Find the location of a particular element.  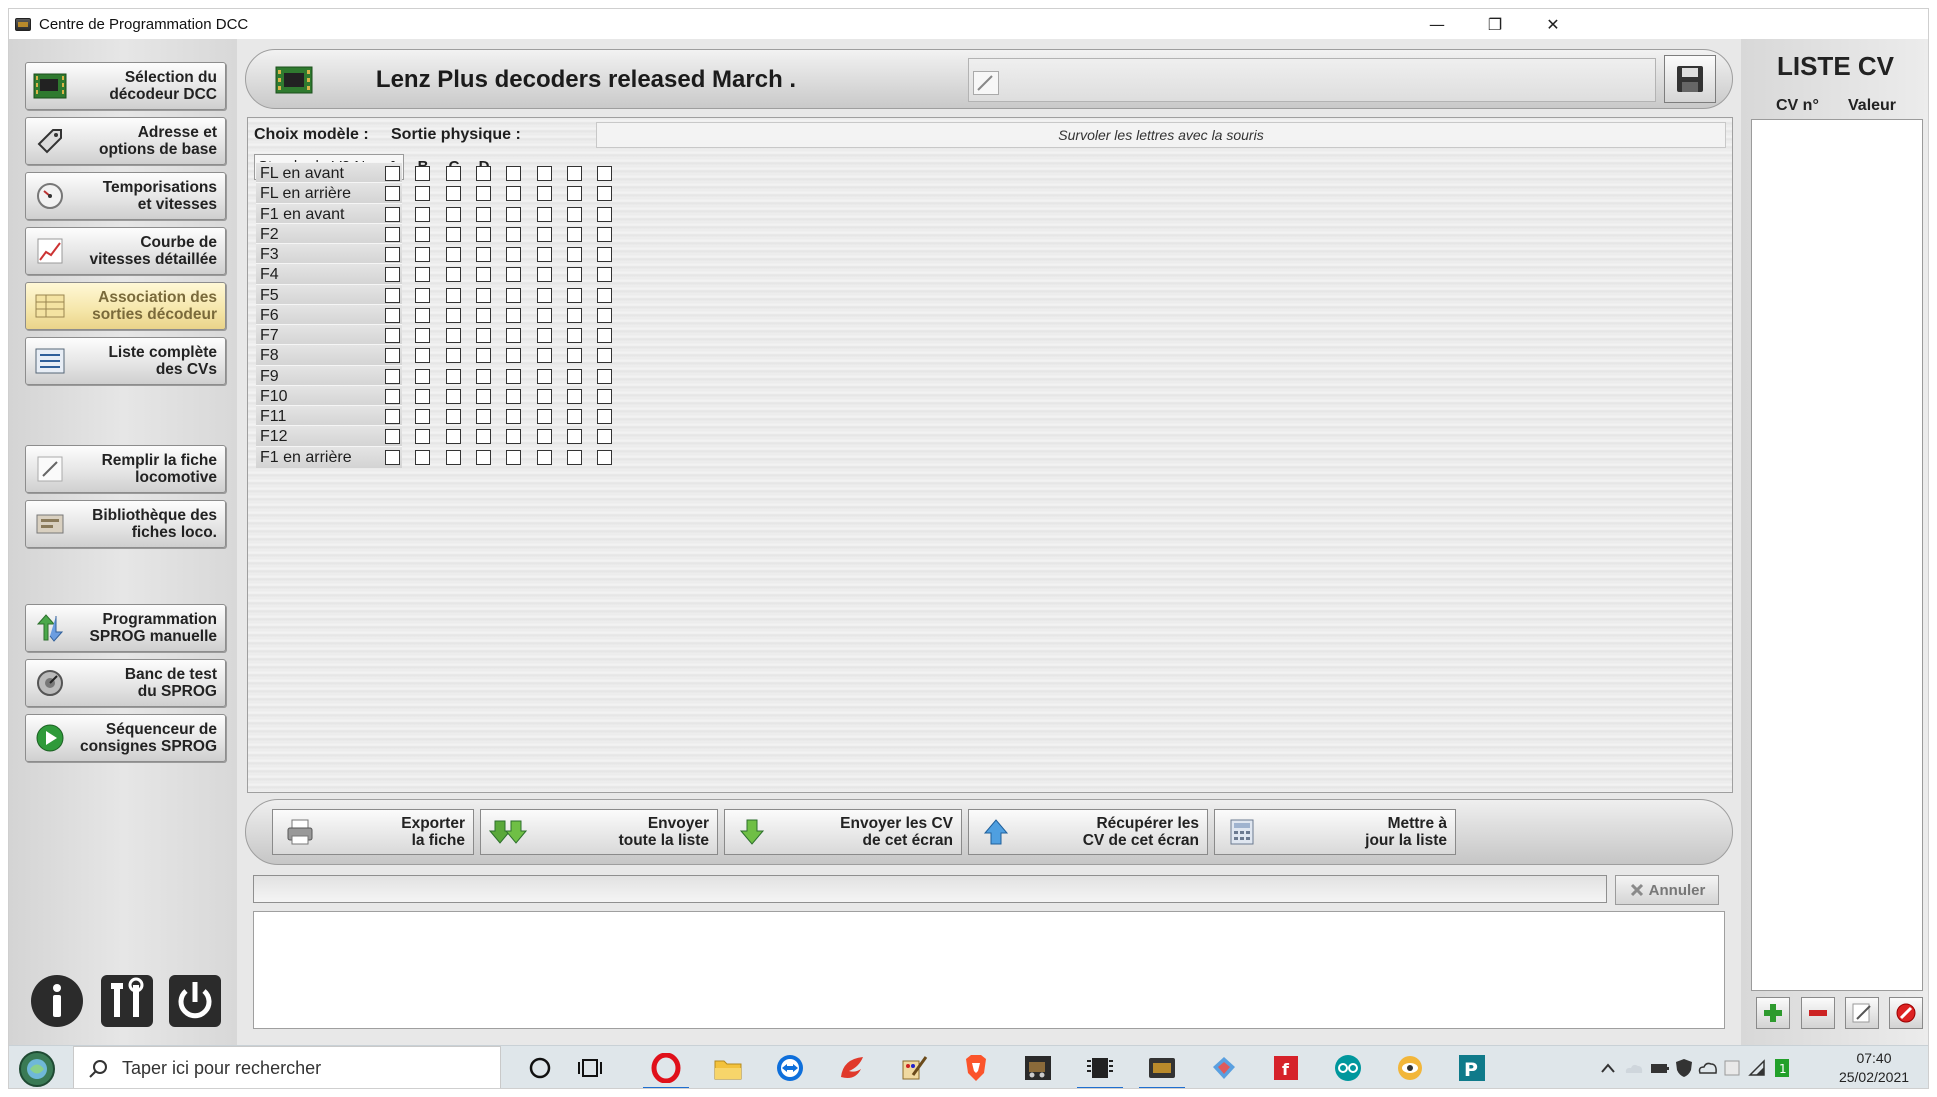

sidebar-item-timing-speeds: Temporisations et vitesses is located at coordinates (125, 196).